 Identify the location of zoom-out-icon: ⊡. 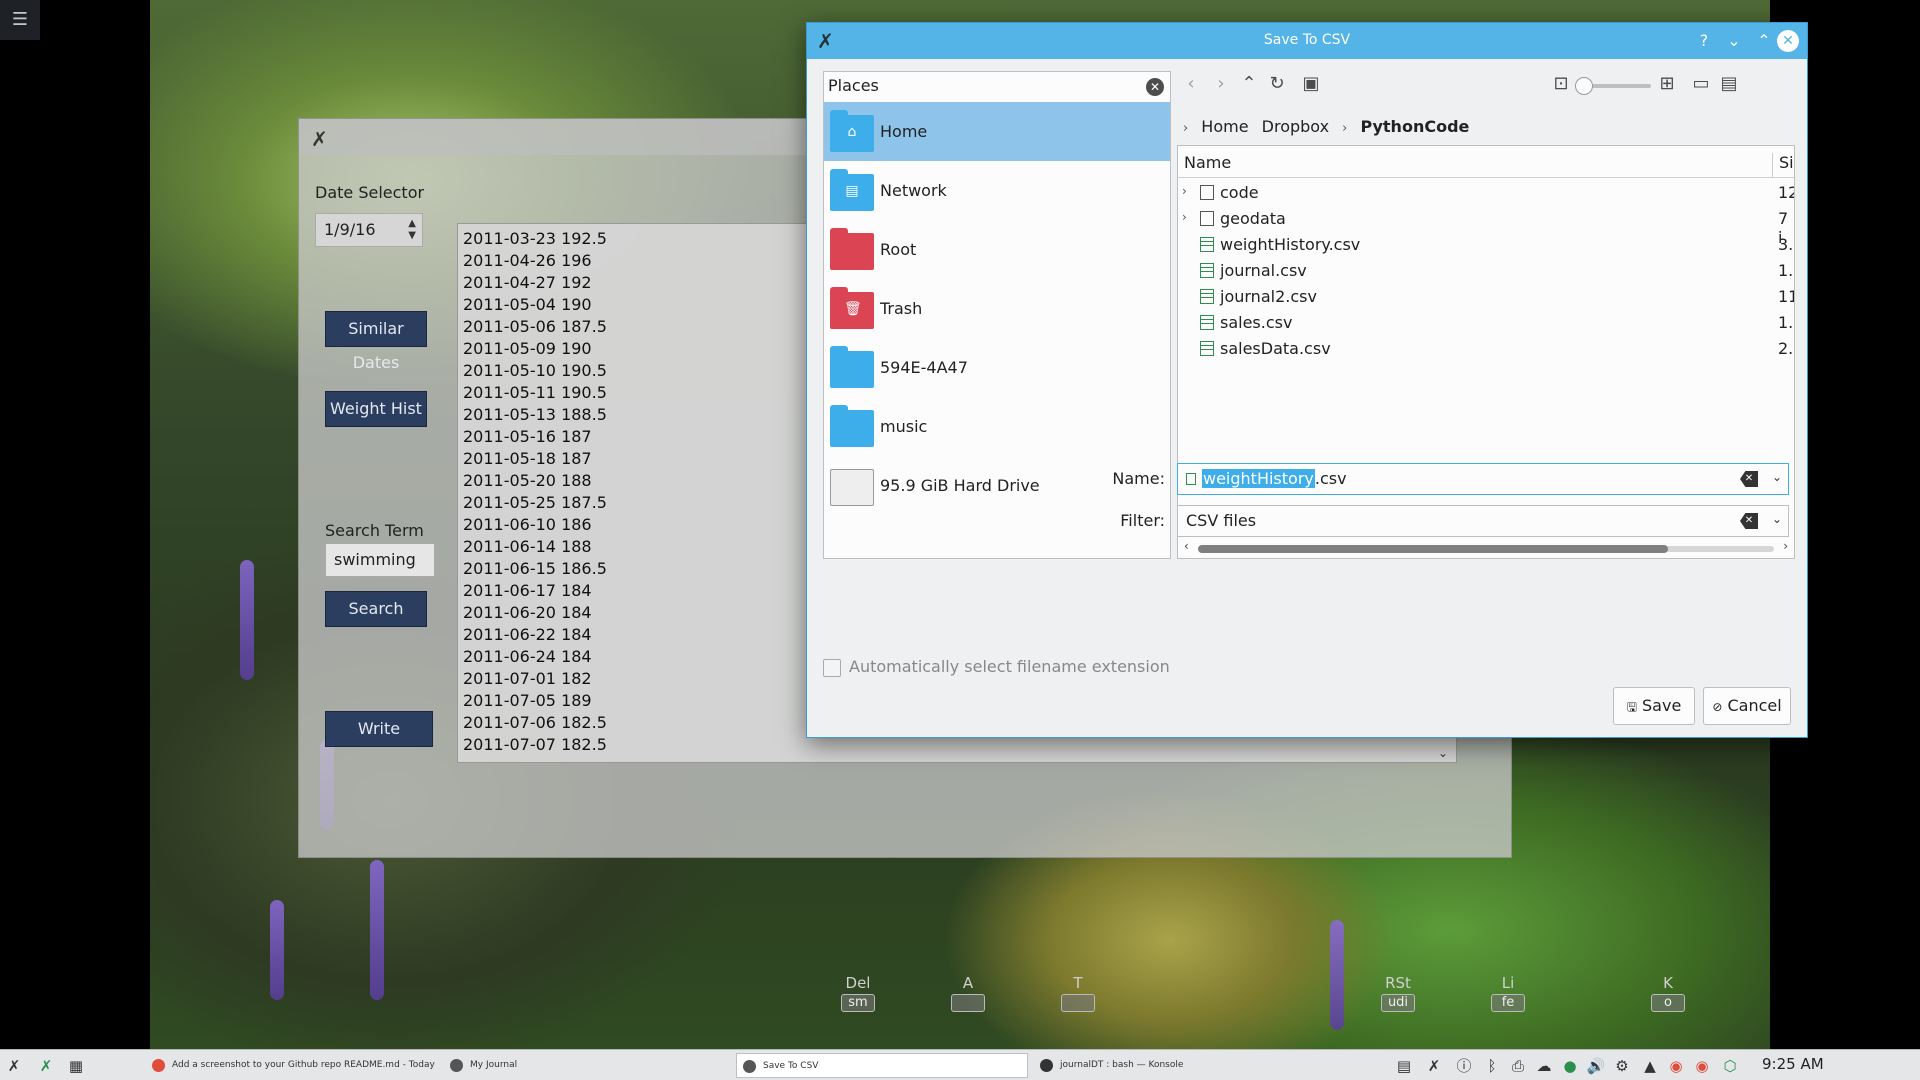
(1561, 83).